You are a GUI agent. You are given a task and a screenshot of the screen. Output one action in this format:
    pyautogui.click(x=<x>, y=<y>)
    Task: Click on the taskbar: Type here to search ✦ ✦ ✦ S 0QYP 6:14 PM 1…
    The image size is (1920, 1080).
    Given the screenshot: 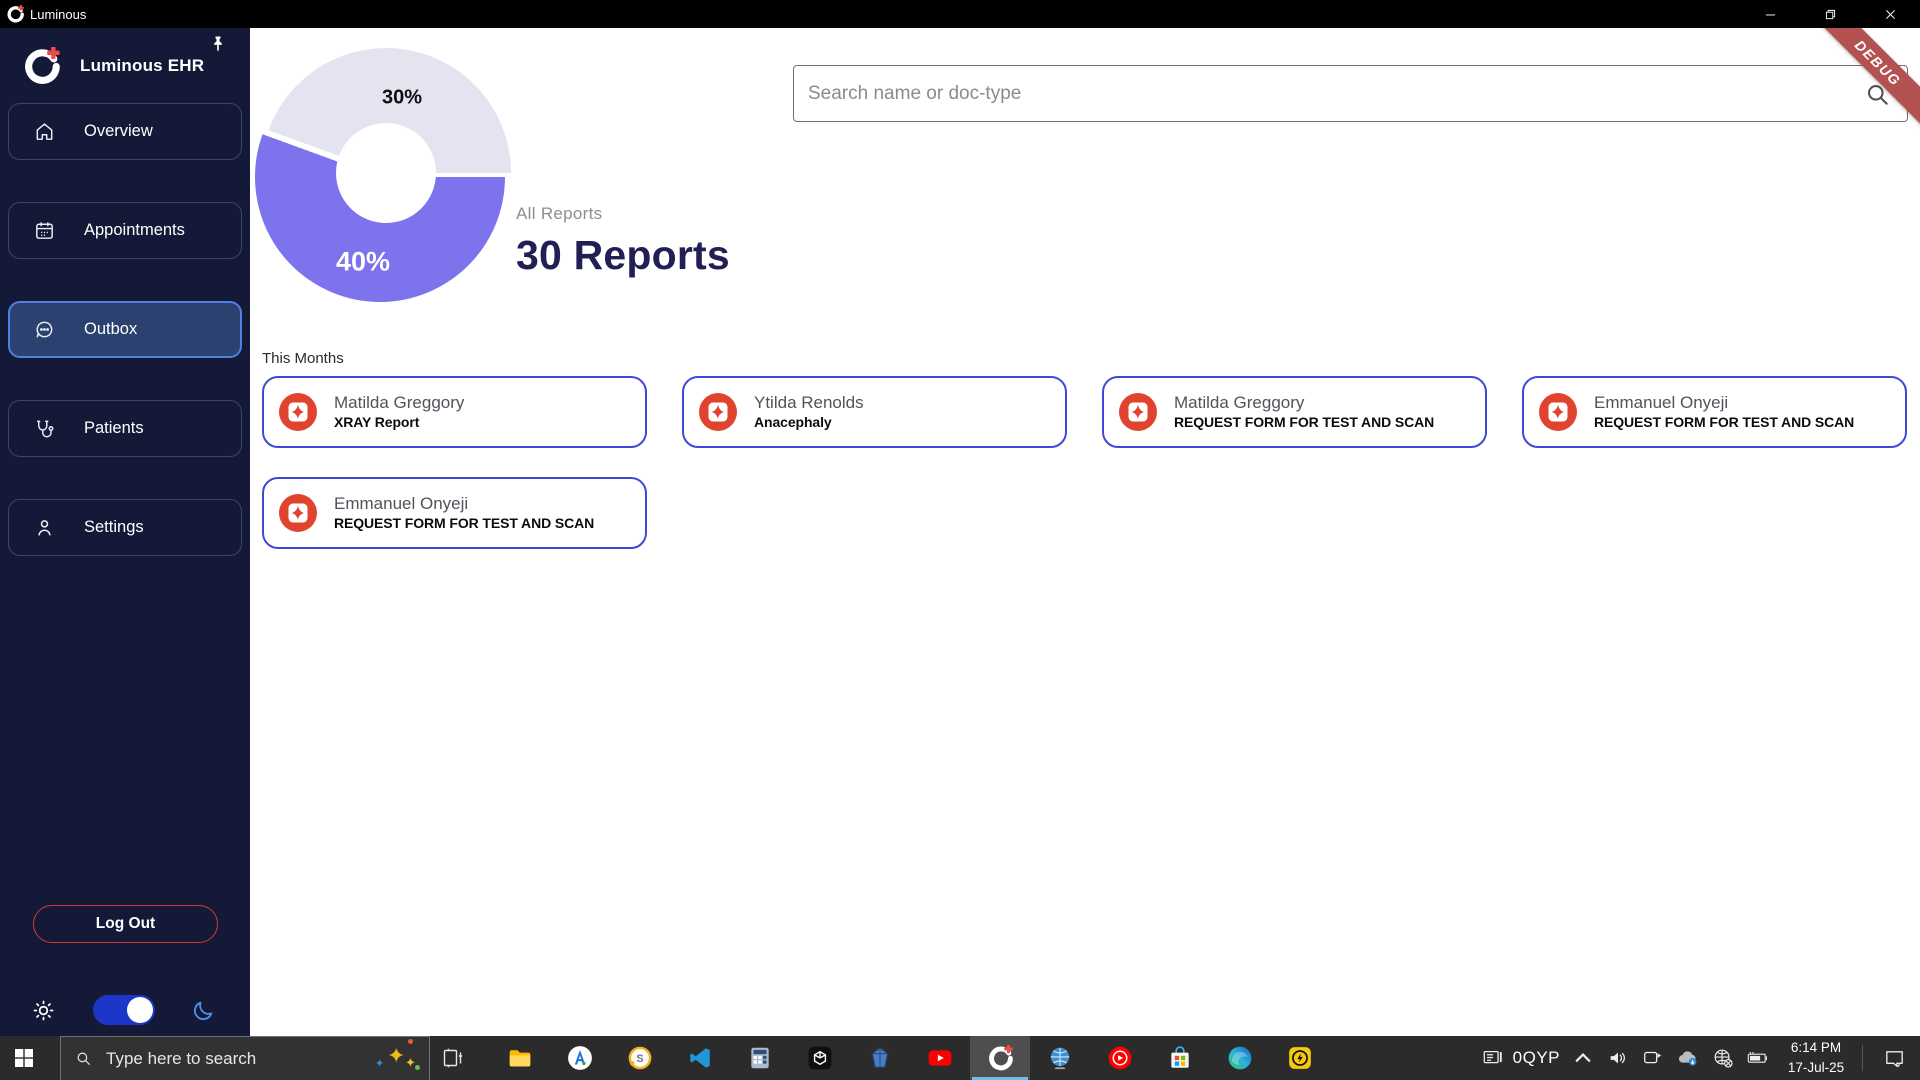 What is the action you would take?
    pyautogui.click(x=960, y=1058)
    